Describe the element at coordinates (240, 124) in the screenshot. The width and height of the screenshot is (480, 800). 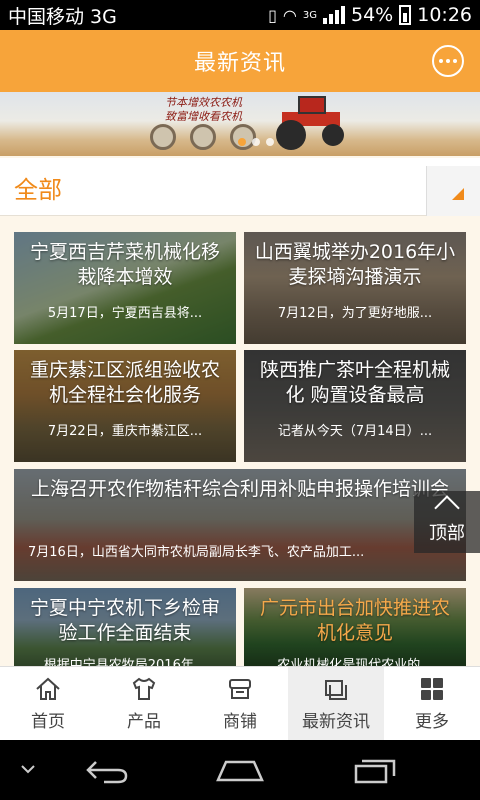
I see `banner-carousel: 节本增效农农机 致富增收看农机` at that location.